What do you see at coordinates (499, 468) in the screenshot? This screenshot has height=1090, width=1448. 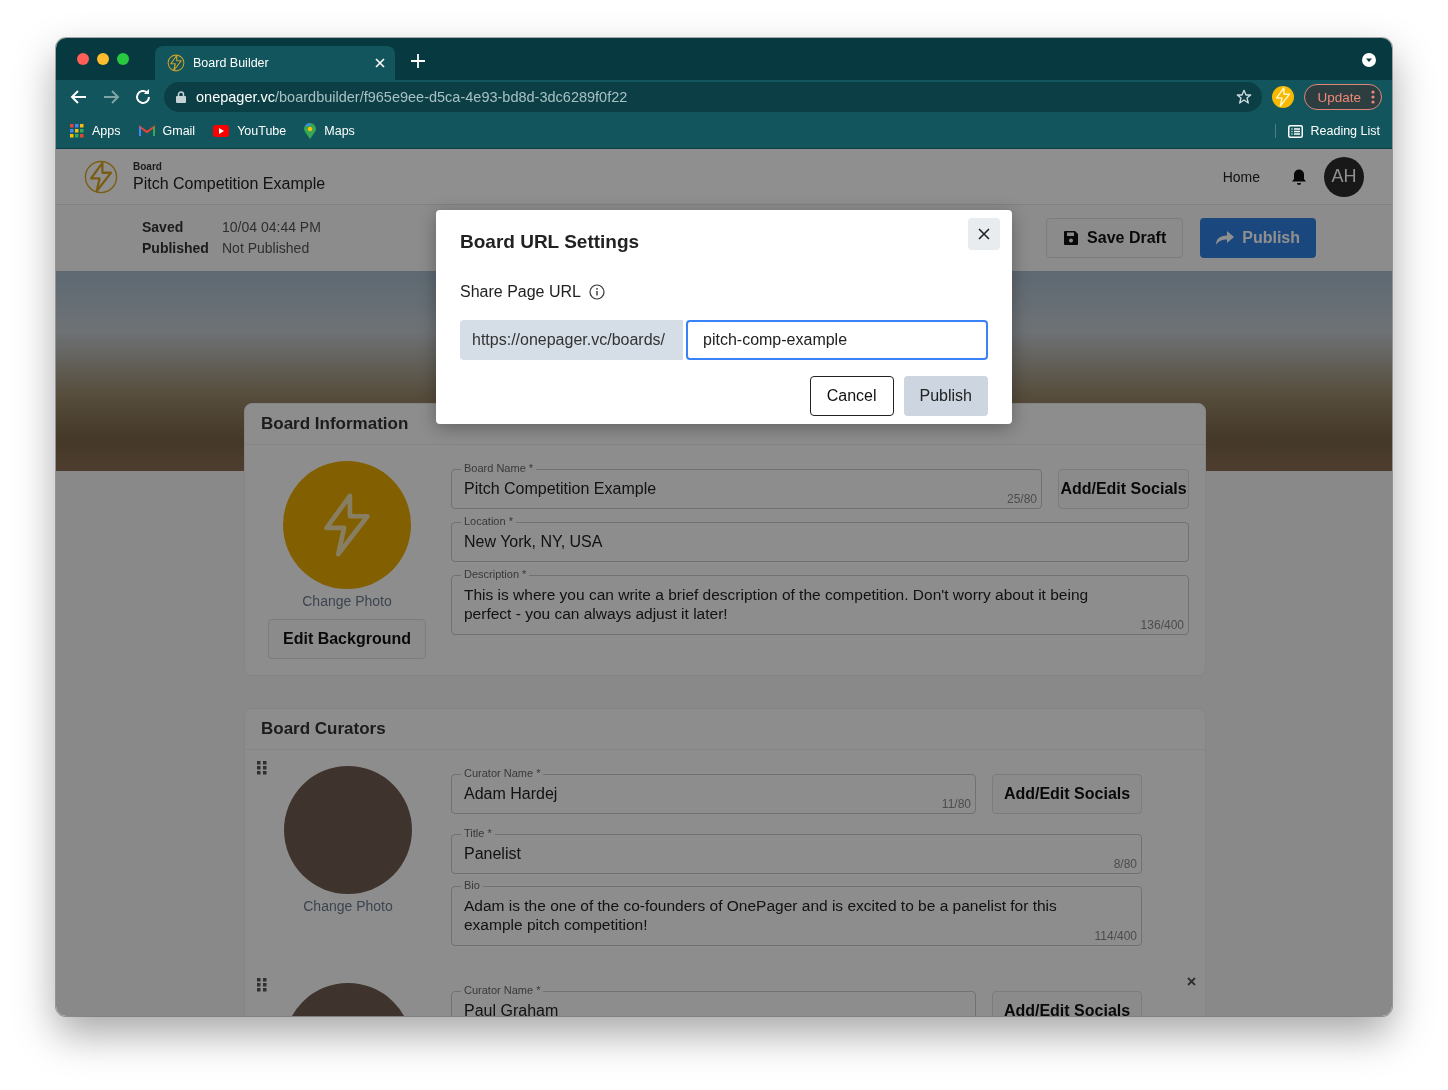 I see `field-label: Board Name *` at bounding box center [499, 468].